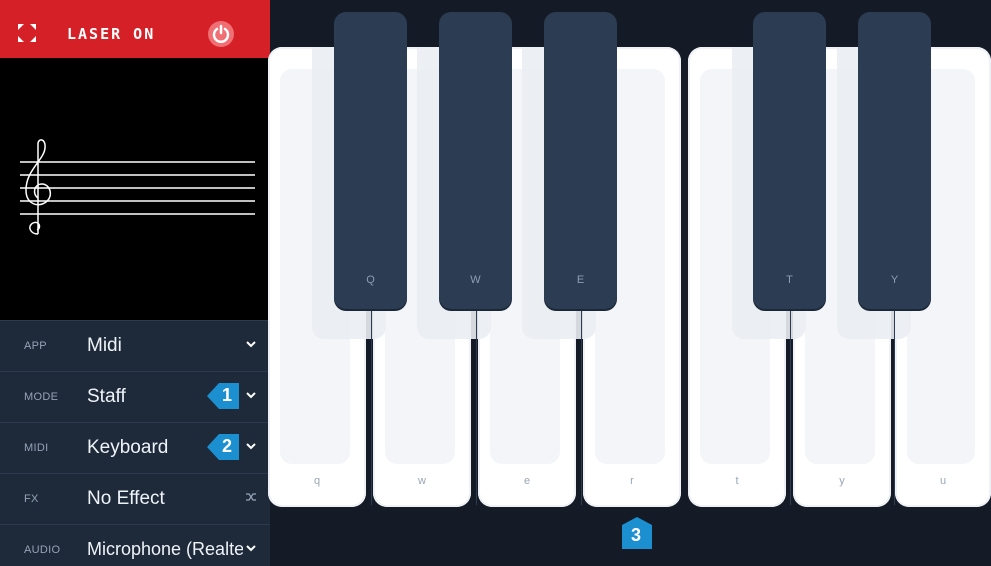 The height and width of the screenshot is (566, 991). I want to click on laser-preview, so click(135, 189).